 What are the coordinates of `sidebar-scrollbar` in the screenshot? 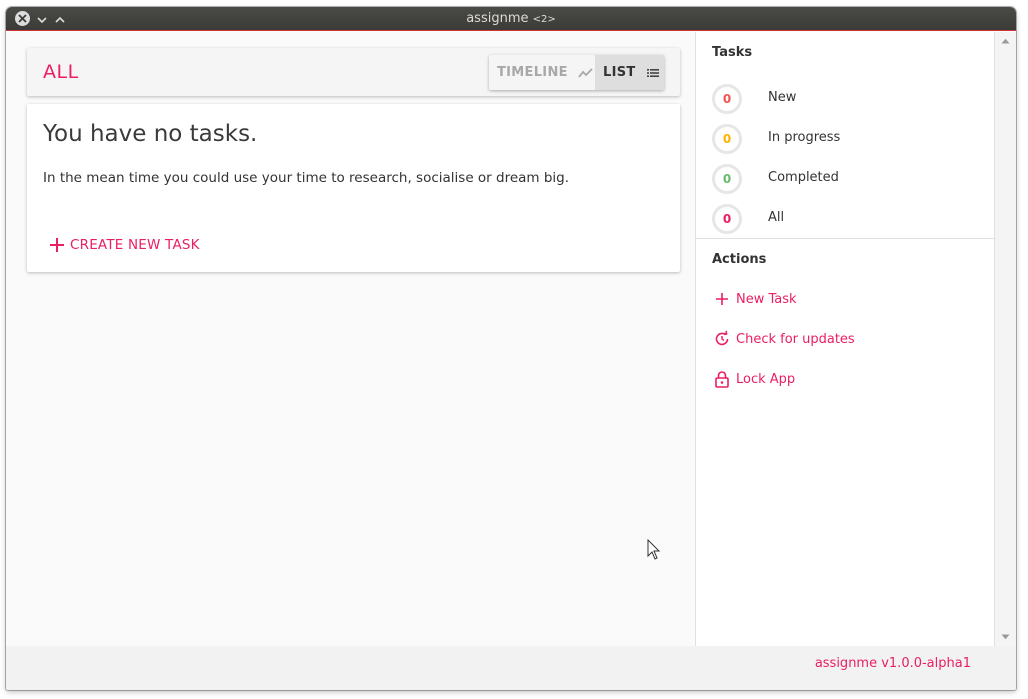 It's located at (1005, 339).